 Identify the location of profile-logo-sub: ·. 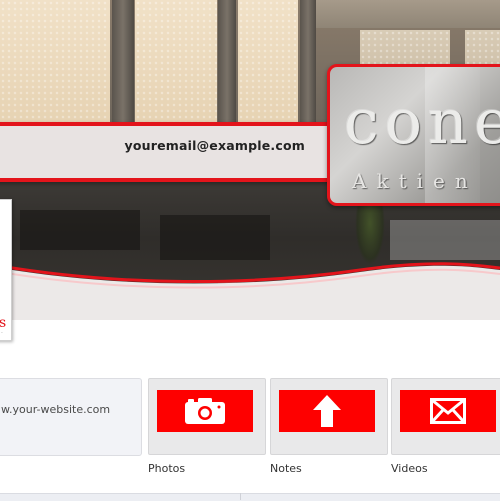
(2, 333).